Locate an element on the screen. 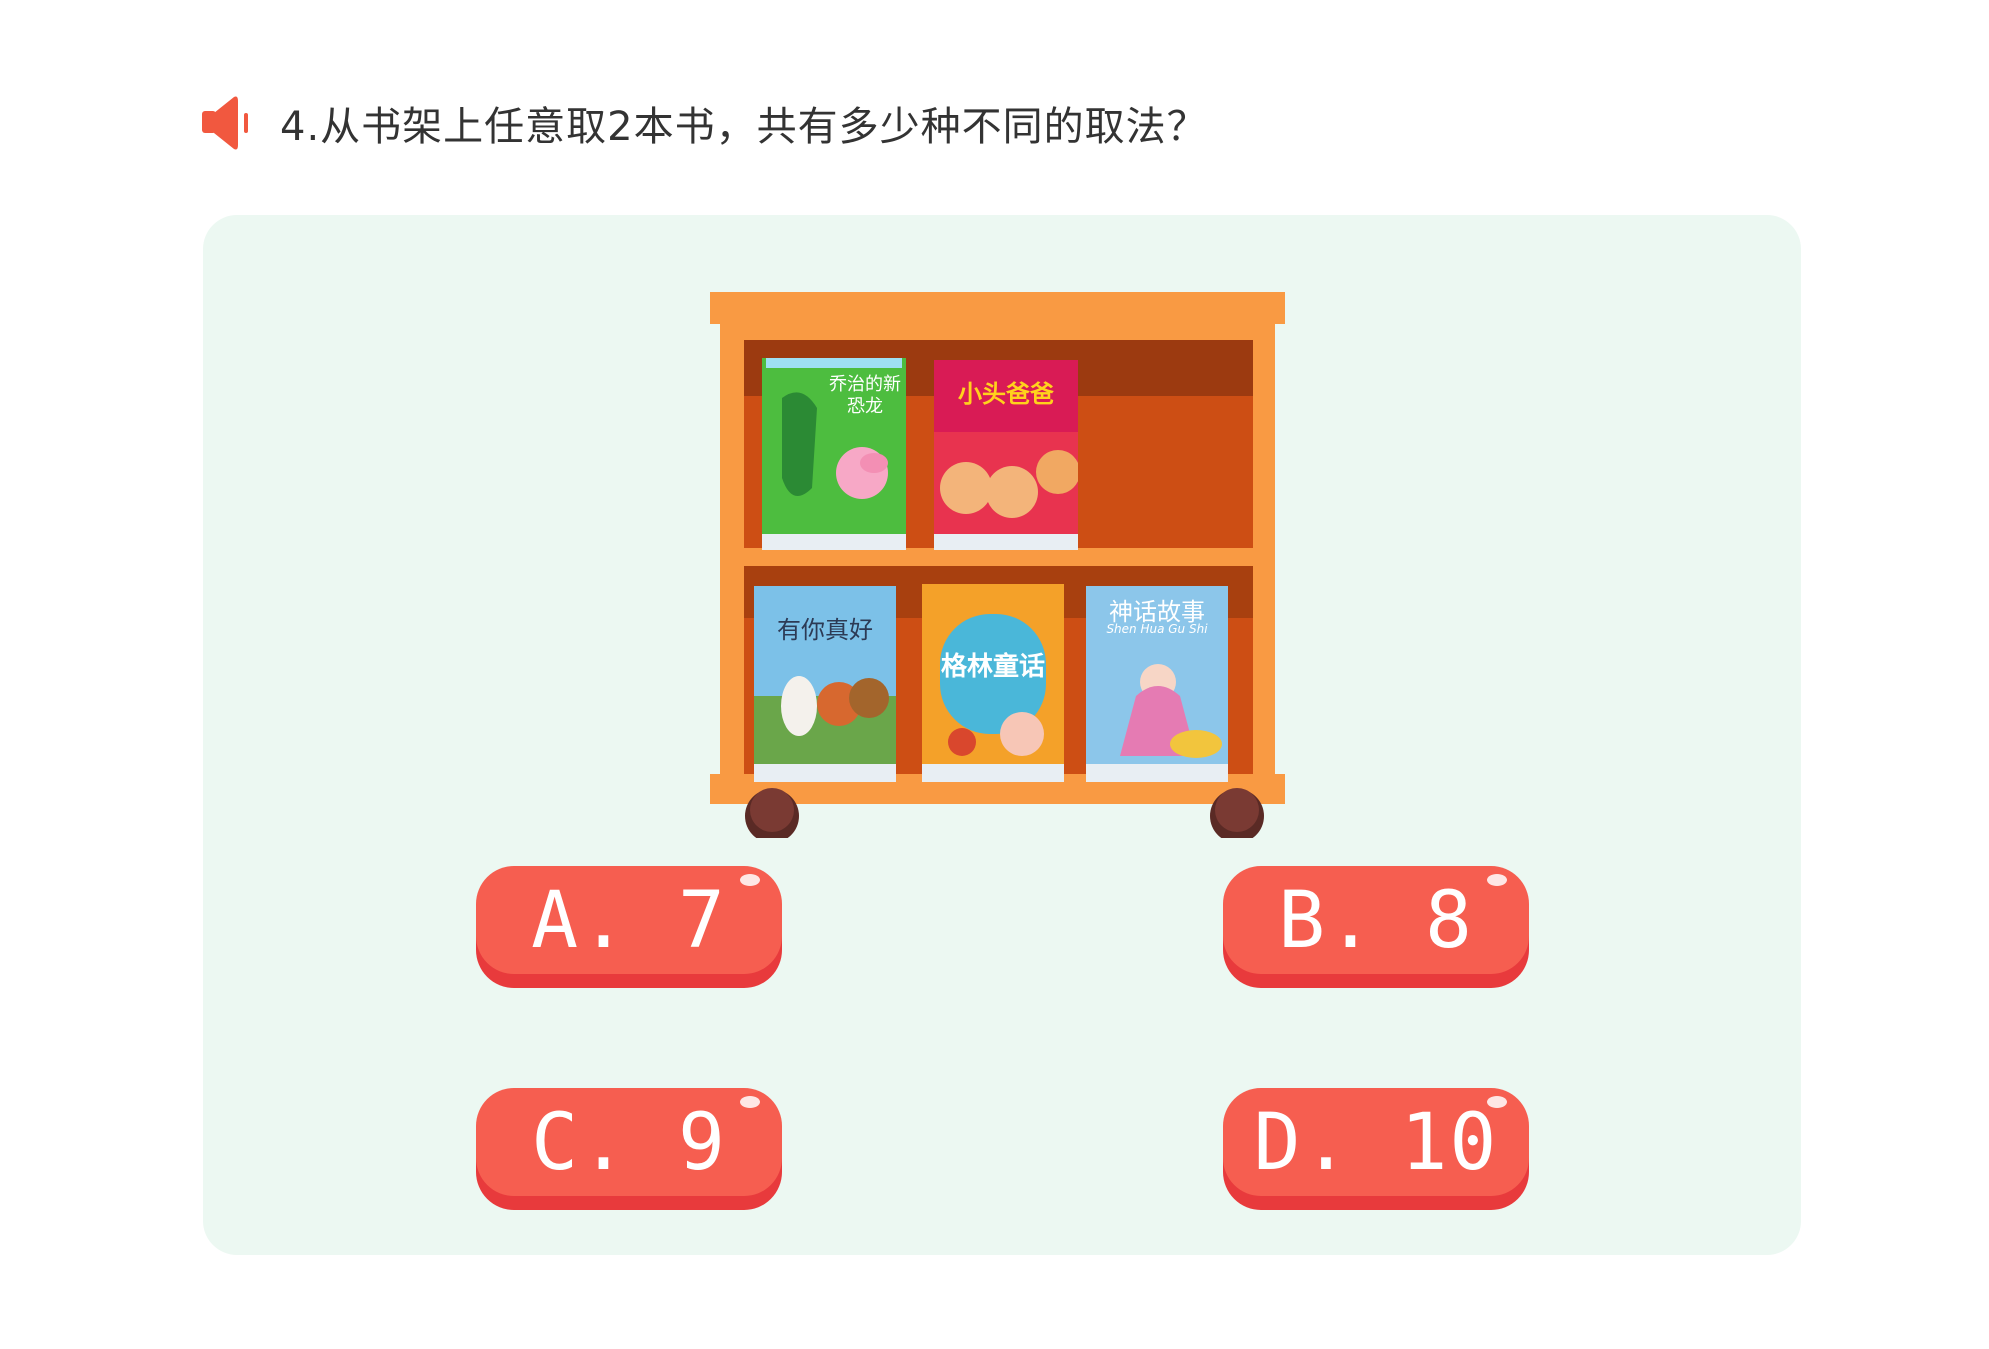 This screenshot has height=1349, width=1989. book-cover: 格林童话 is located at coordinates (993, 683).